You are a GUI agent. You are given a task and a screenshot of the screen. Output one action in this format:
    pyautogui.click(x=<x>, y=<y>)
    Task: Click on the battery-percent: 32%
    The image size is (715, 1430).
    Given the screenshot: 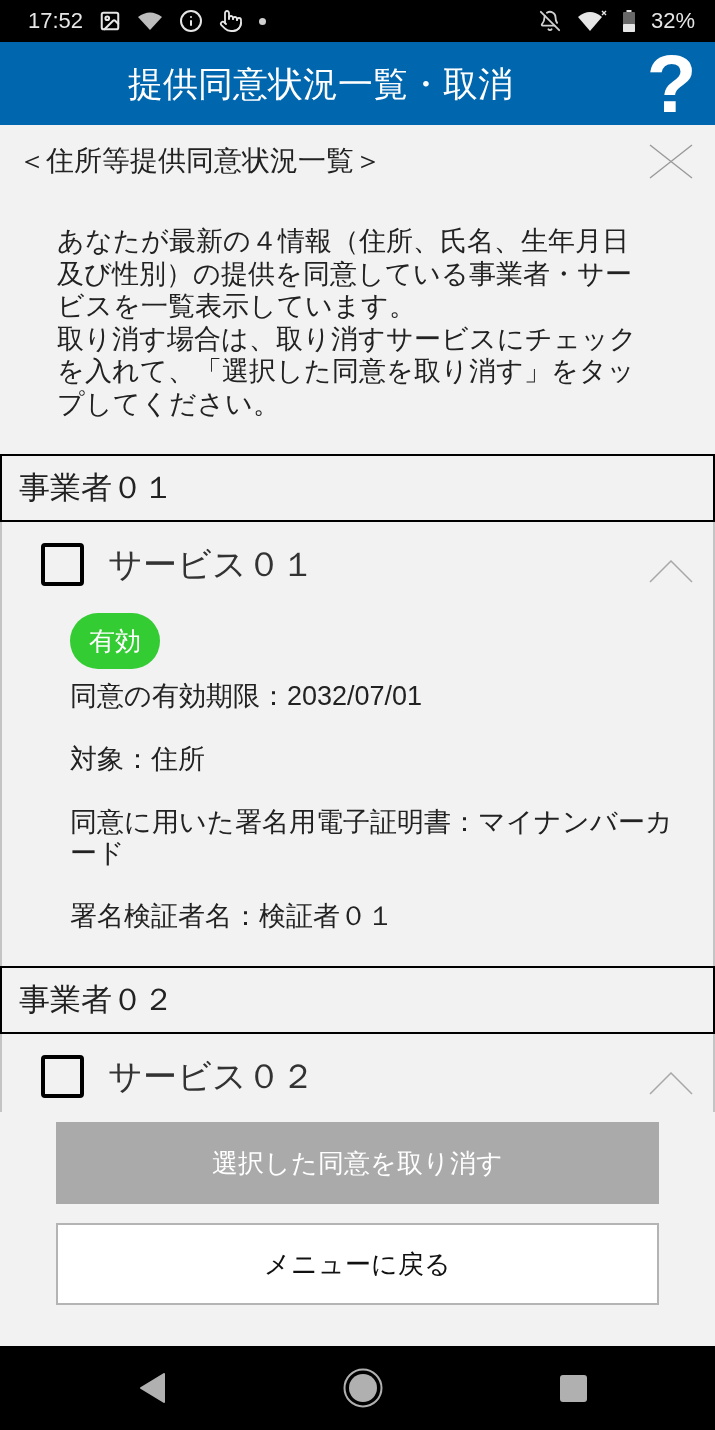 What is the action you would take?
    pyautogui.click(x=672, y=21)
    